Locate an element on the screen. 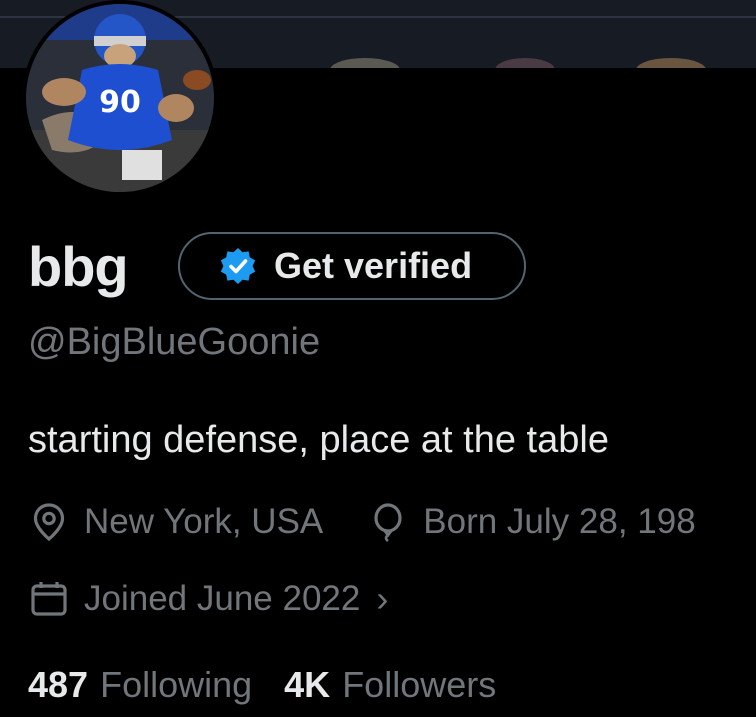 The image size is (756, 717). location-pin-icon is located at coordinates (49, 522).